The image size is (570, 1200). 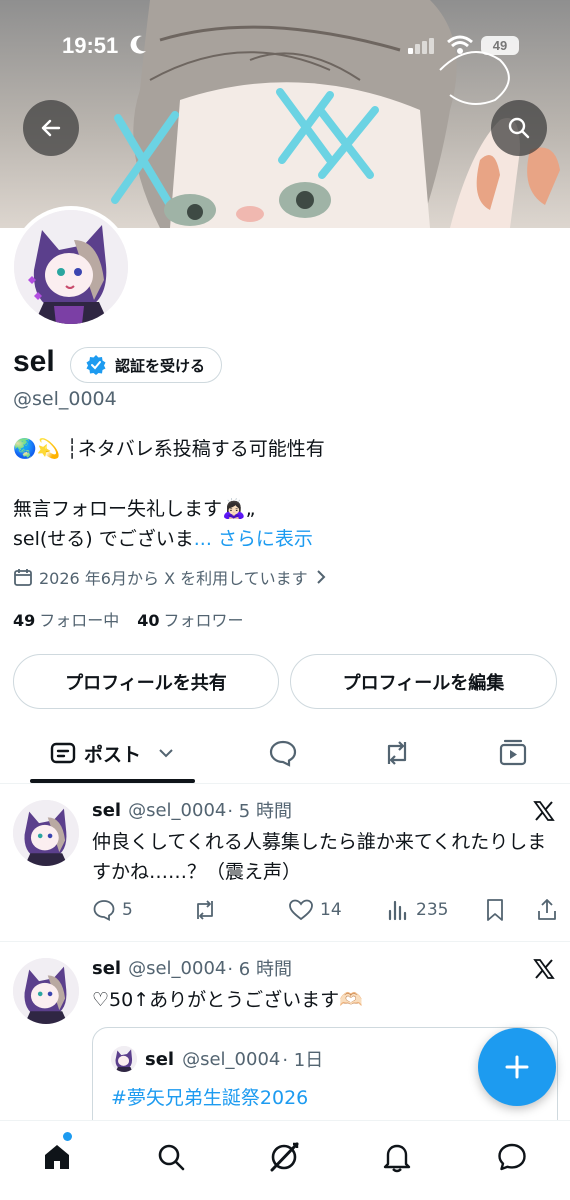 I want to click on tab-media, so click(x=513, y=753).